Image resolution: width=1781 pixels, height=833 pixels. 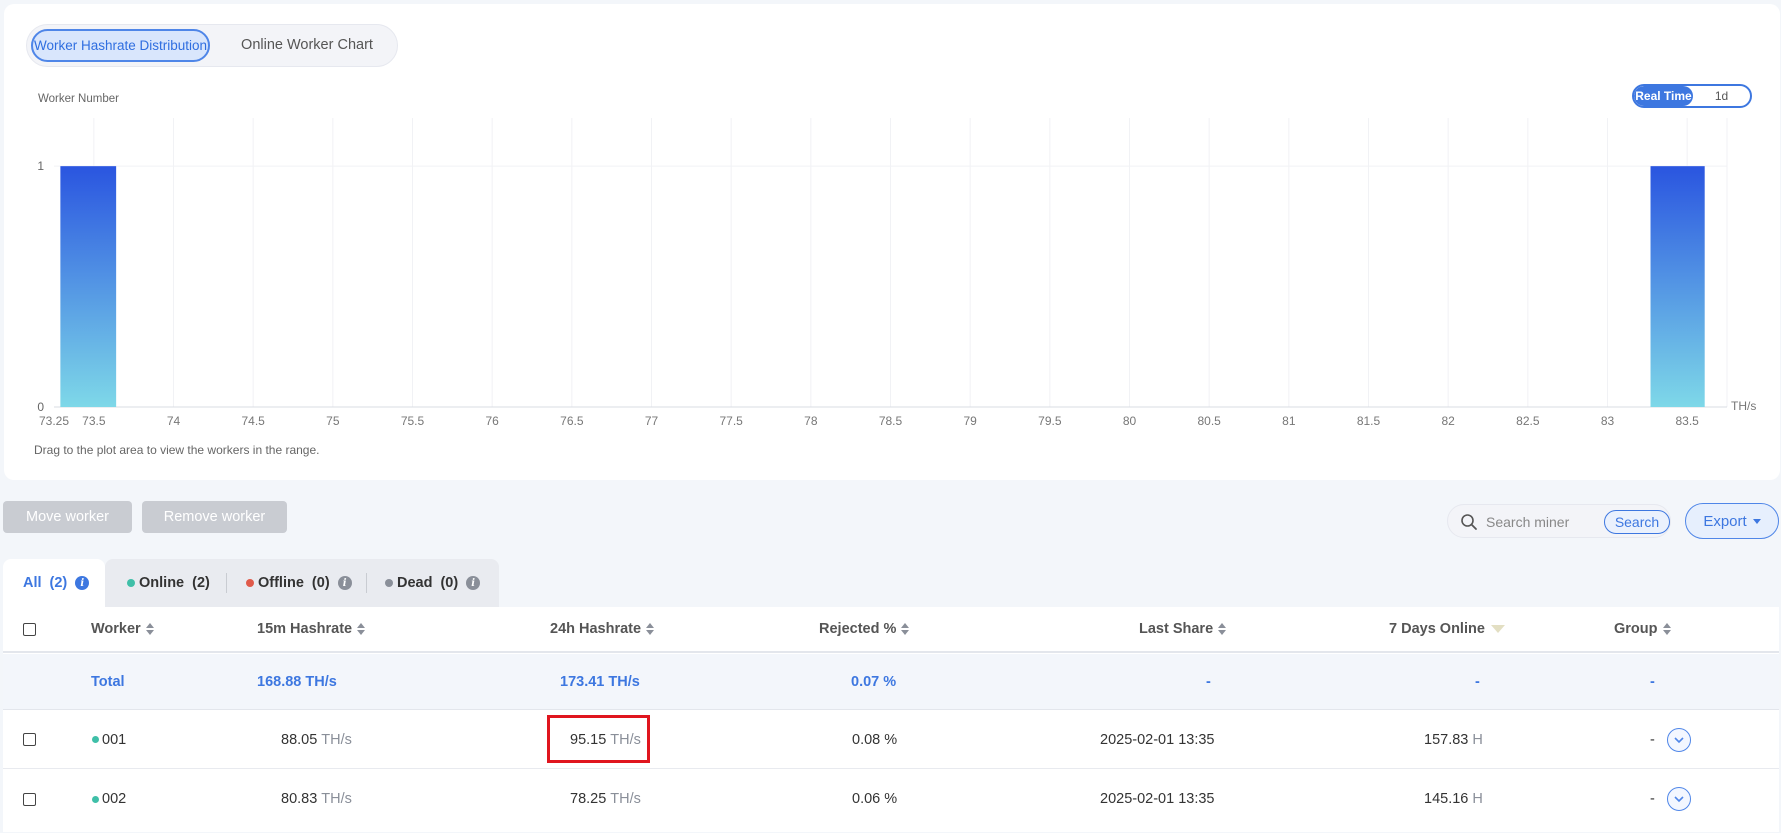 I want to click on x-tick-label: 80.5, so click(x=1209, y=421).